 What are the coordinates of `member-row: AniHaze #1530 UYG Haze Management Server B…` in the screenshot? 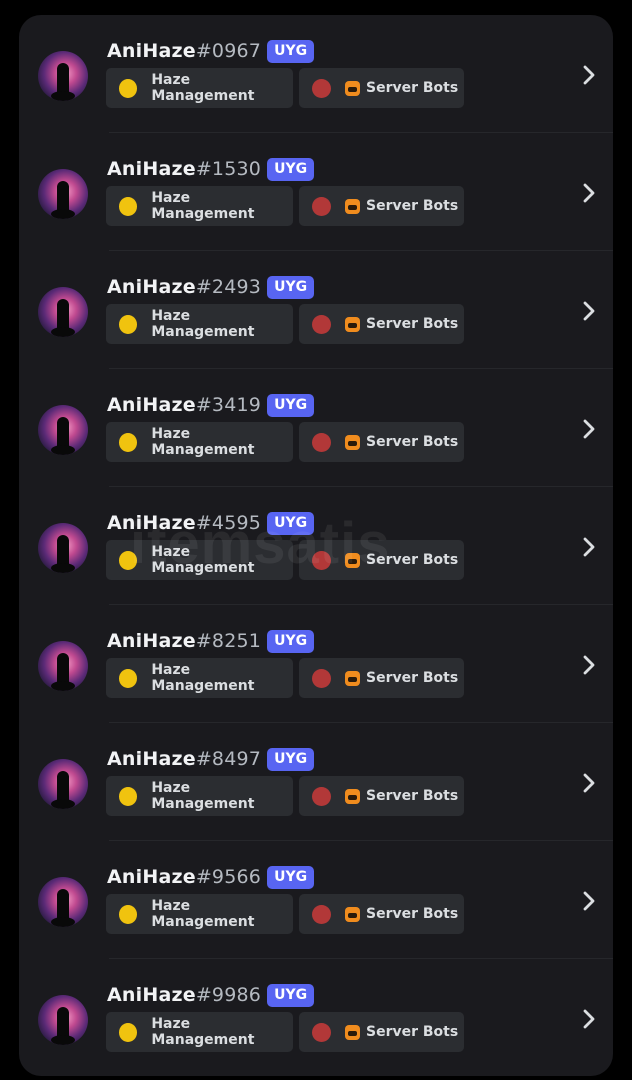 It's located at (316, 192).